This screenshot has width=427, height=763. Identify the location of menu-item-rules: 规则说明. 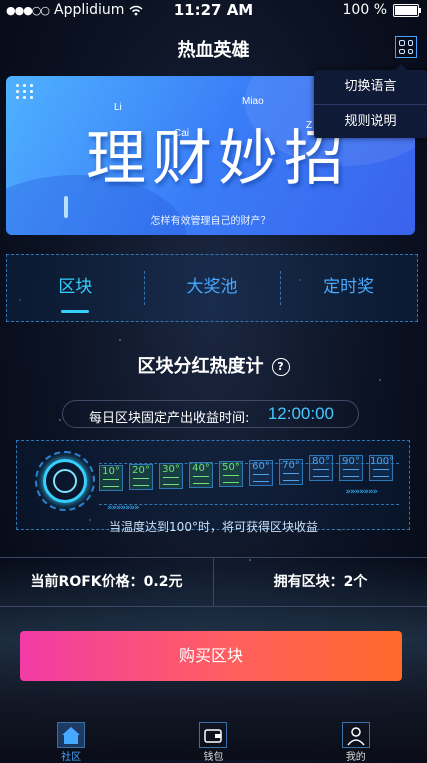
(370, 121).